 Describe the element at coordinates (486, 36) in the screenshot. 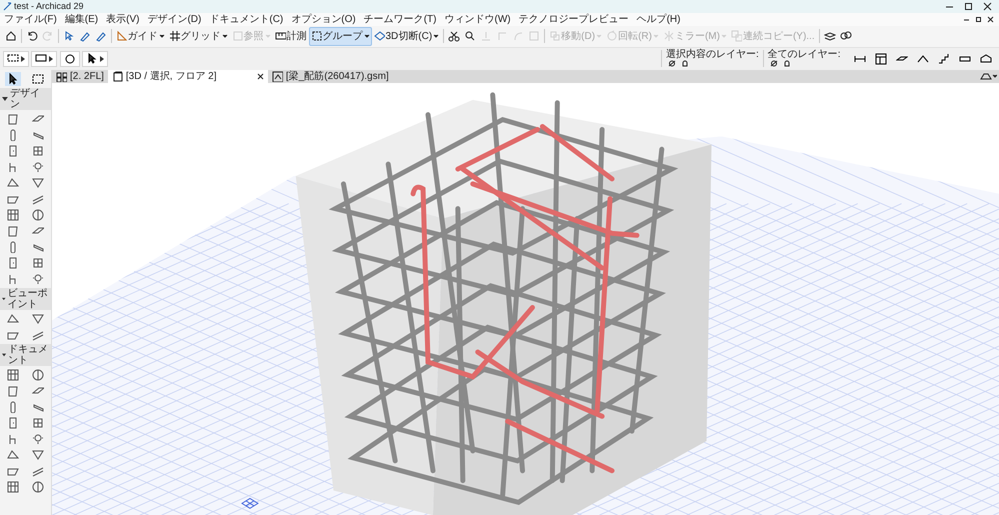

I see `trim-icon` at that location.